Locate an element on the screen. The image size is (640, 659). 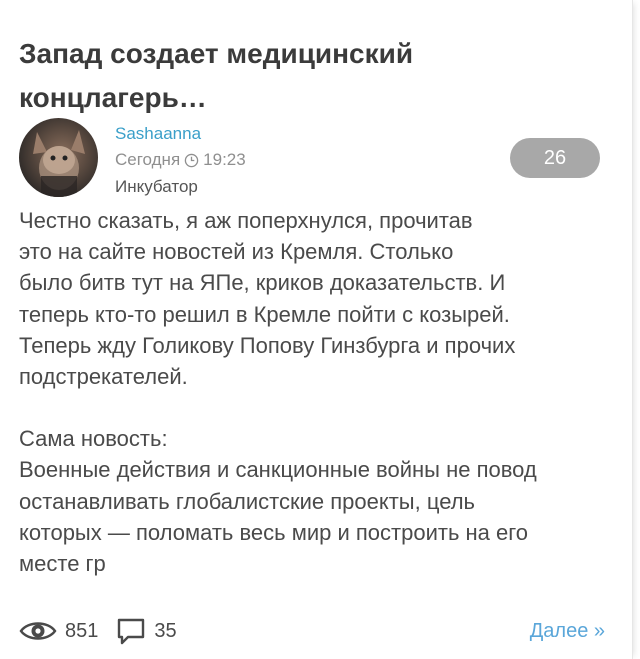
views-stat: 851 is located at coordinates (58, 631).